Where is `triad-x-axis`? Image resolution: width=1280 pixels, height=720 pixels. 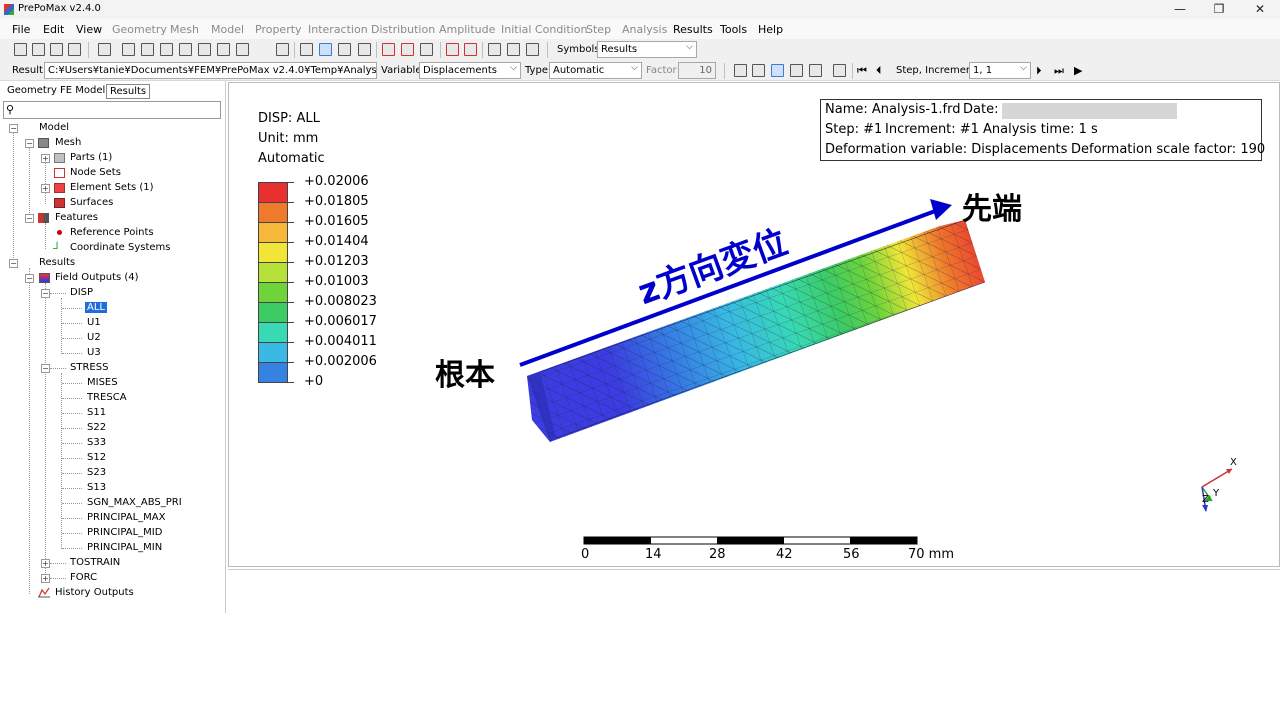
triad-x-axis is located at coordinates (1217, 478).